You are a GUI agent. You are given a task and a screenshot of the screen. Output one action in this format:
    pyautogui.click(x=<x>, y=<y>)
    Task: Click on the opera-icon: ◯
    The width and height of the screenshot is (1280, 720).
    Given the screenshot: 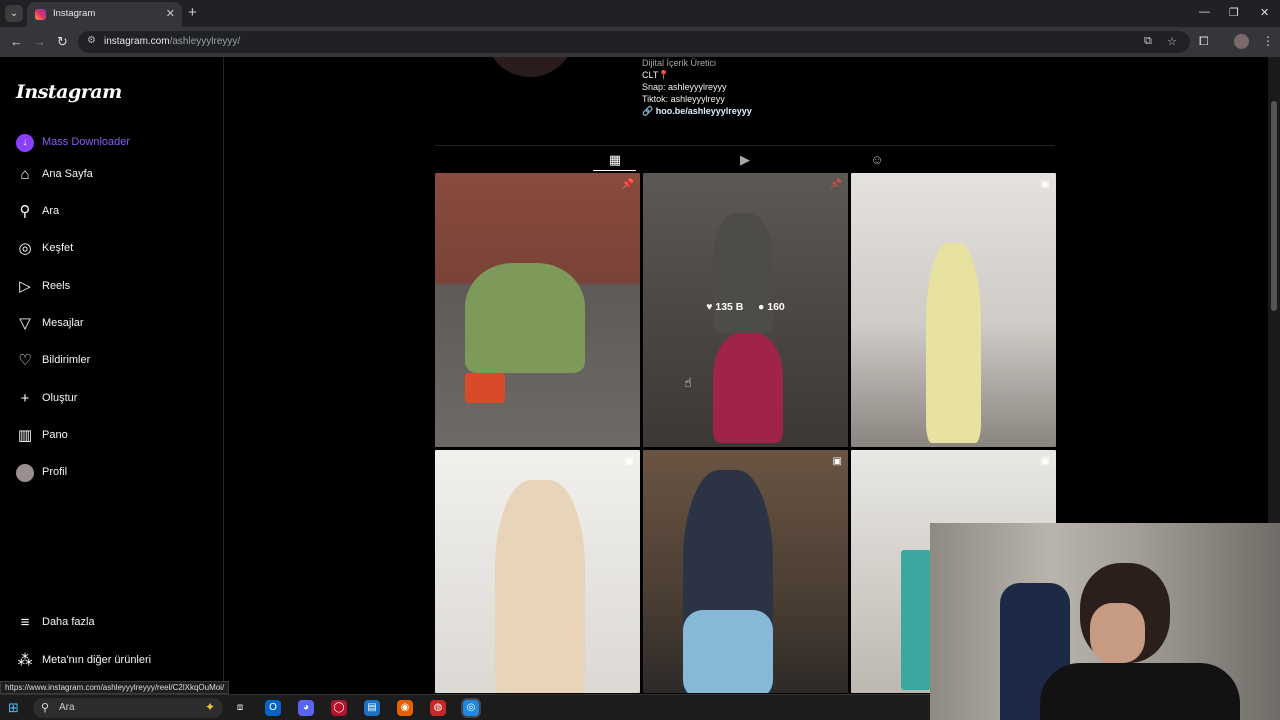 What is the action you would take?
    pyautogui.click(x=339, y=708)
    